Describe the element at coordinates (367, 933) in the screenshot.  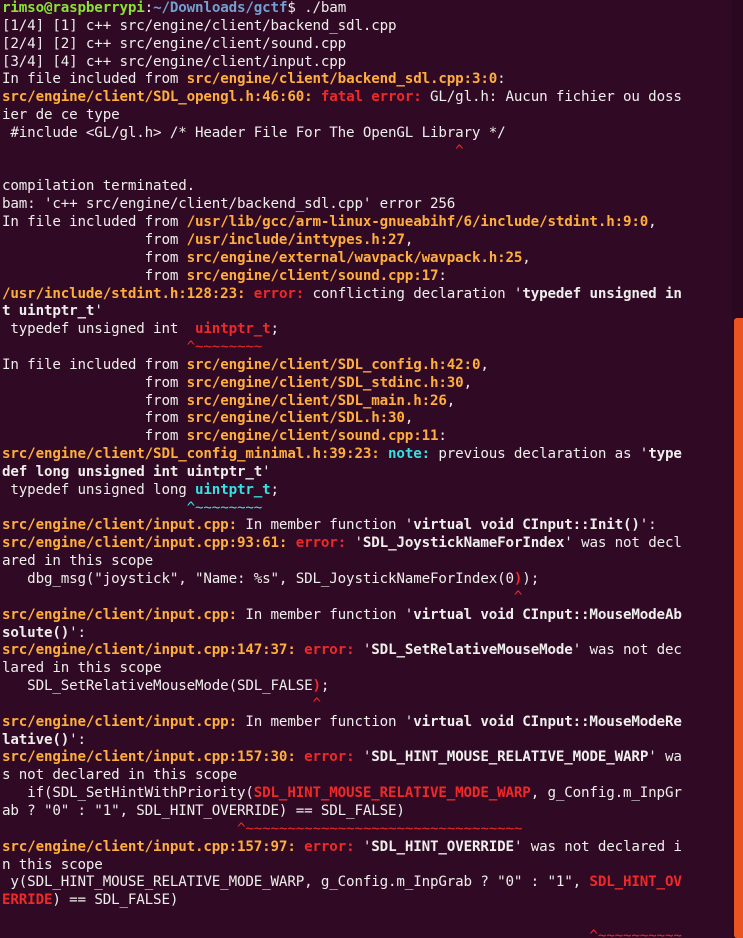
I see `terminal-line: ^~~~~~~~~~~` at that location.